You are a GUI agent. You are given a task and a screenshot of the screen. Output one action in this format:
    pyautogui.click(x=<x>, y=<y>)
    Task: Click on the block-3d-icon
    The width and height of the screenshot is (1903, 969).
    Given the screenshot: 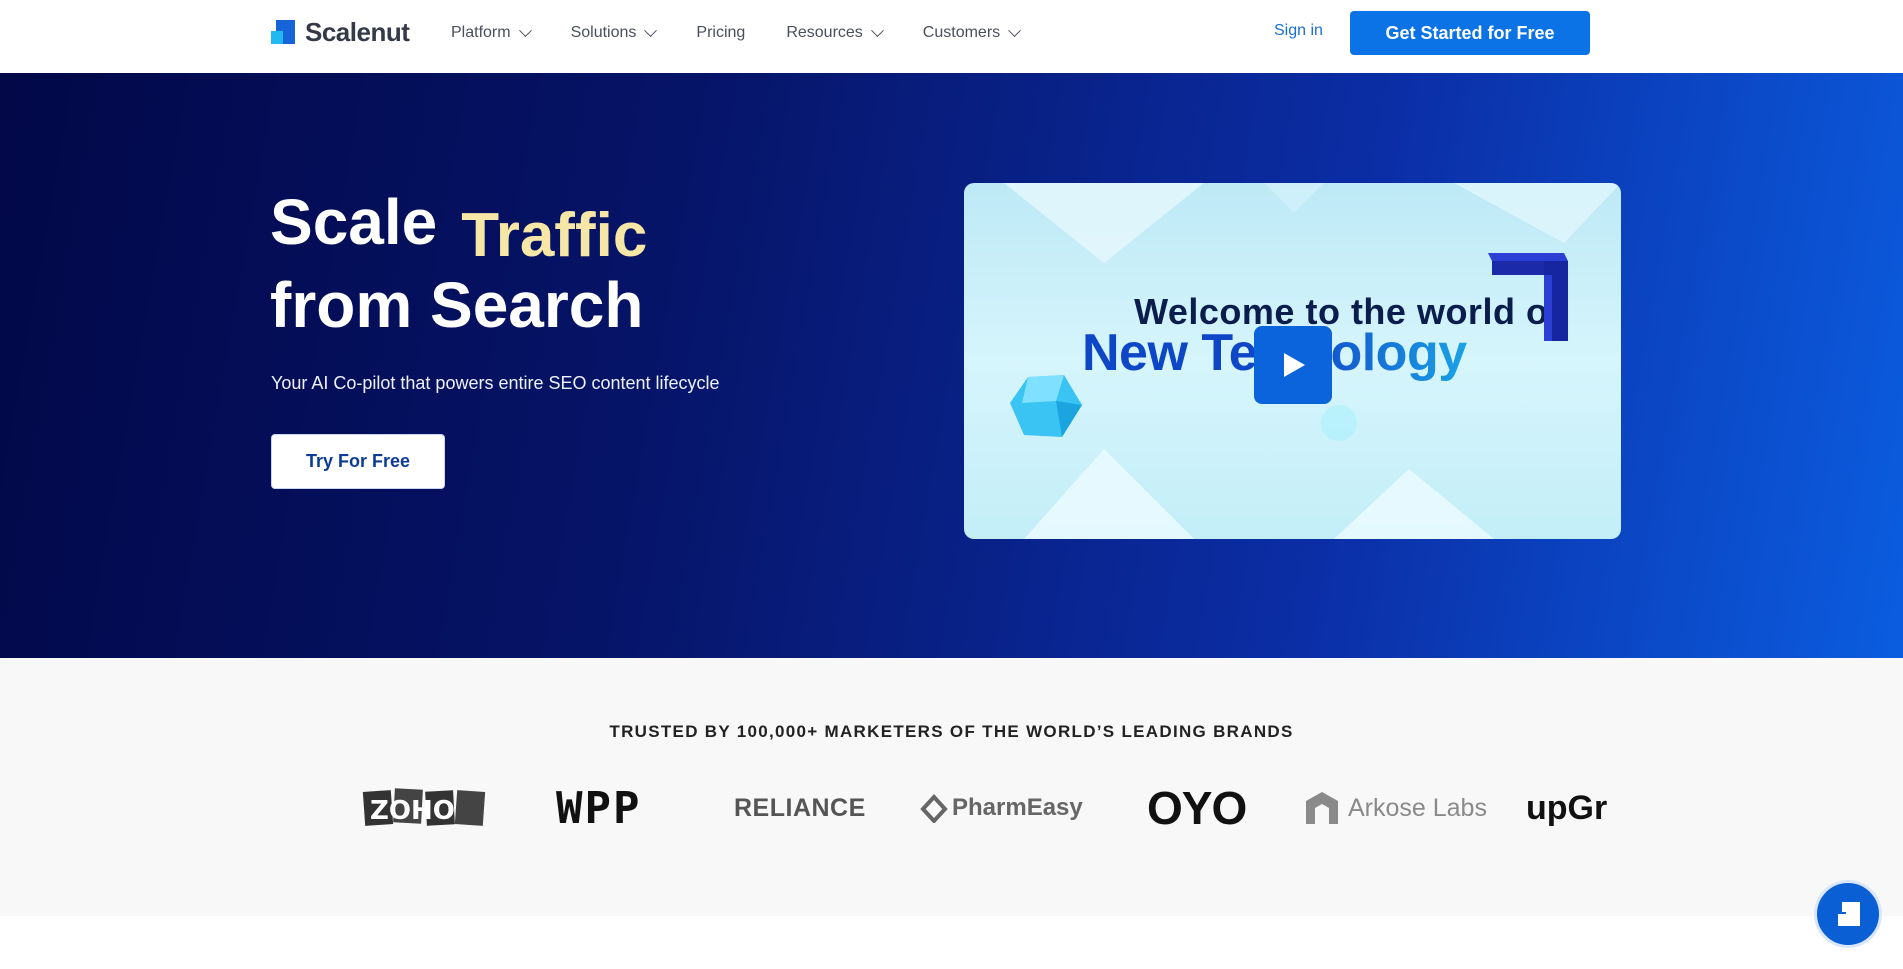 What is the action you would take?
    pyautogui.click(x=1528, y=297)
    